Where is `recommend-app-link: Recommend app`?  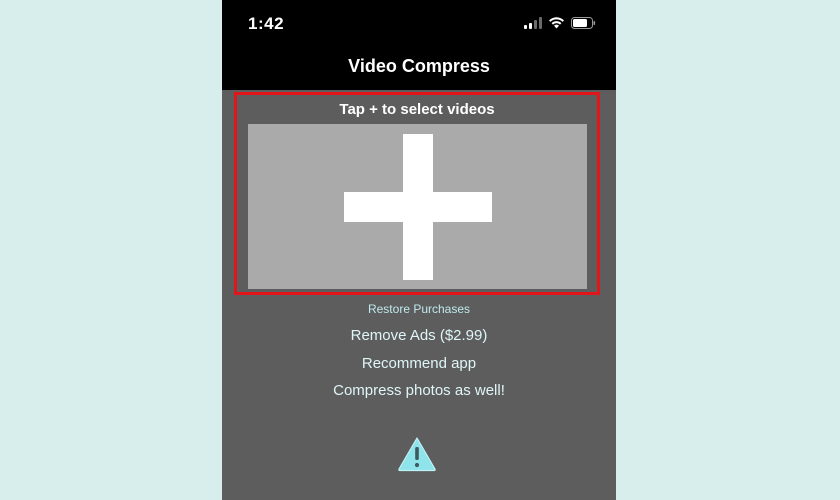 recommend-app-link: Recommend app is located at coordinates (419, 363).